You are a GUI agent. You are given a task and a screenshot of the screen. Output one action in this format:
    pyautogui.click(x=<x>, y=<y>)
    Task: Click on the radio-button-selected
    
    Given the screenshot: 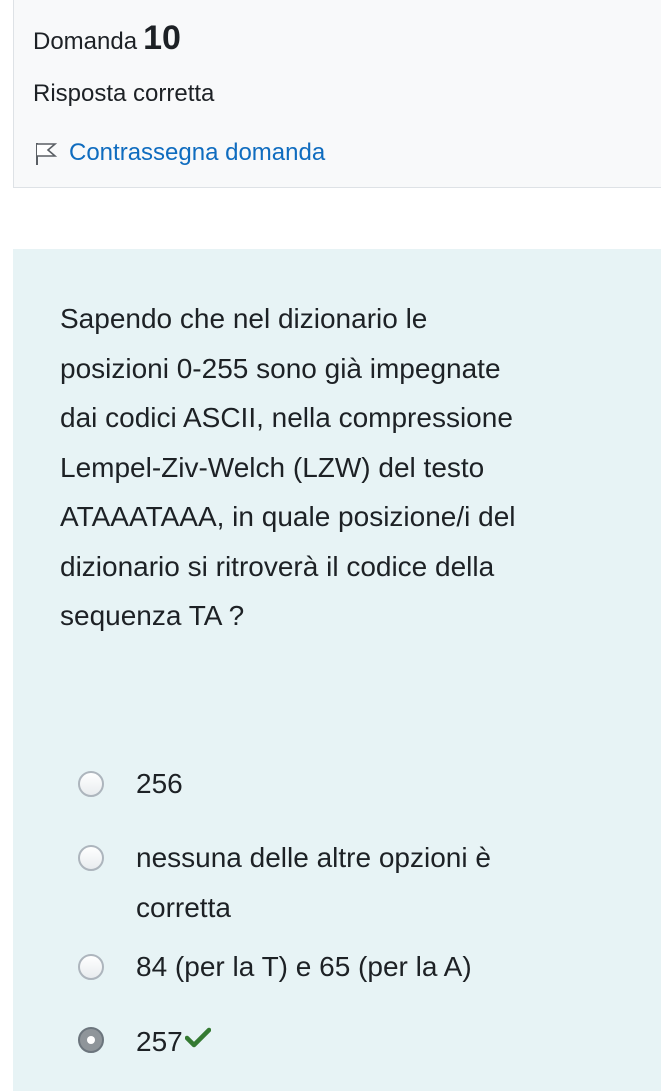 What is the action you would take?
    pyautogui.click(x=91, y=1040)
    